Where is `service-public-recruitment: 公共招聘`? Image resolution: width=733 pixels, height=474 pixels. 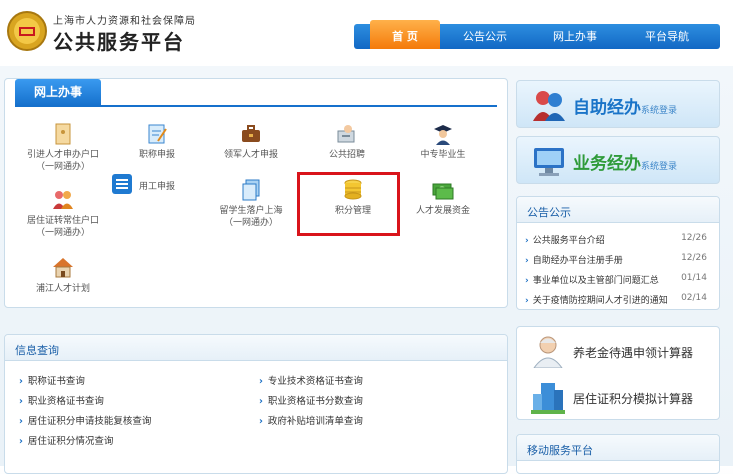
service-public-recruitment: 公共招聘 is located at coordinates (347, 142).